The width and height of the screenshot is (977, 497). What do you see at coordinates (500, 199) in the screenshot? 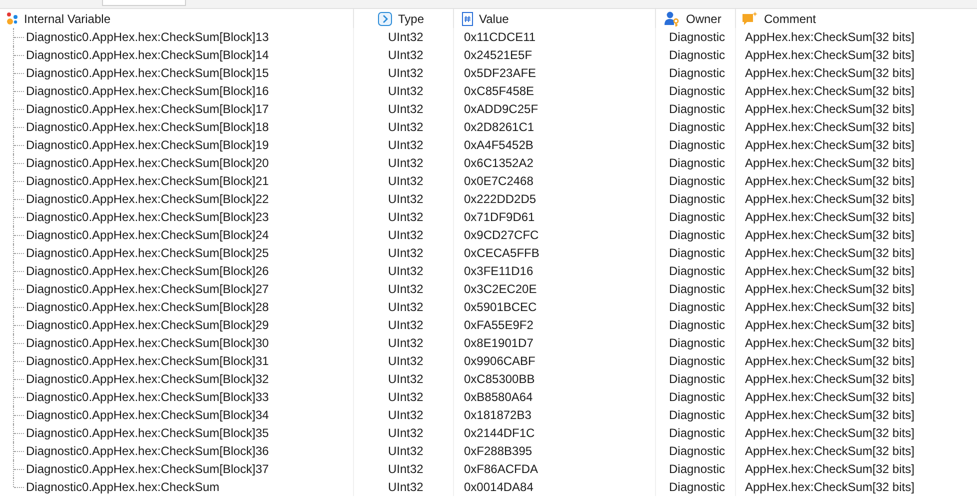
I see `value-cell-text: 0x222DD2D5` at bounding box center [500, 199].